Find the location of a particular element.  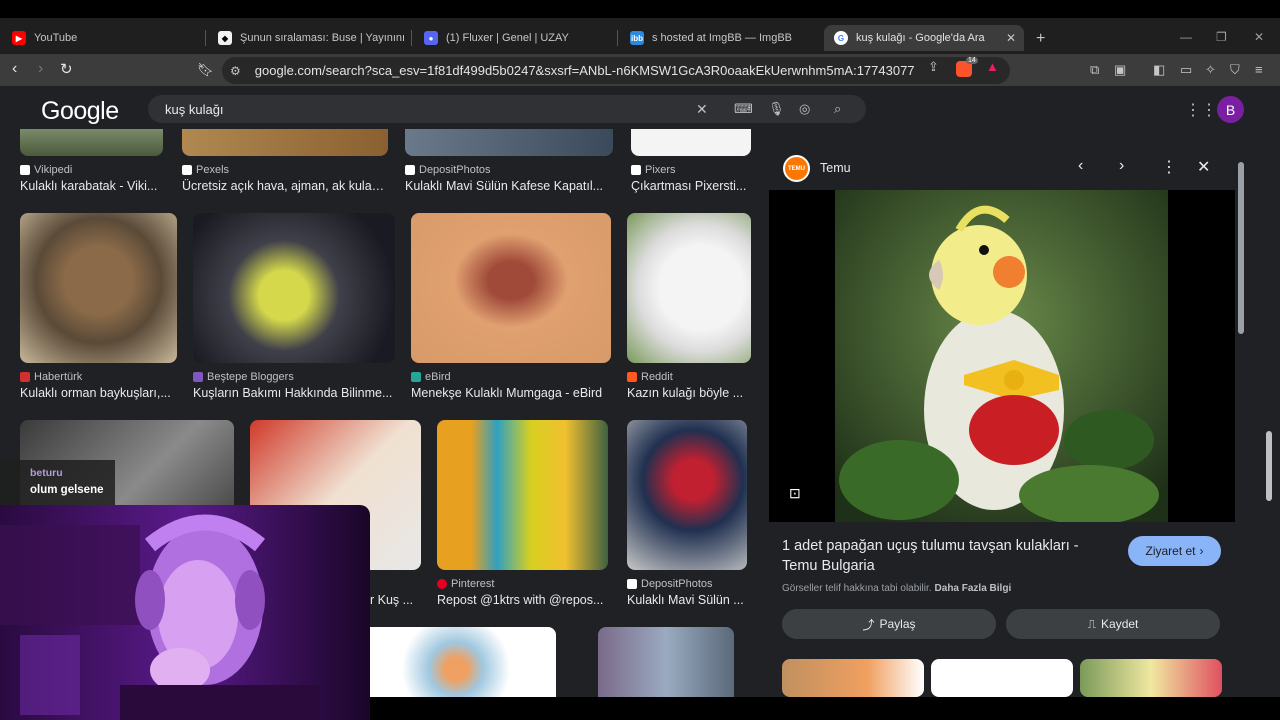

more-info-link: Daha Fazla Bilgi is located at coordinates (973, 588).